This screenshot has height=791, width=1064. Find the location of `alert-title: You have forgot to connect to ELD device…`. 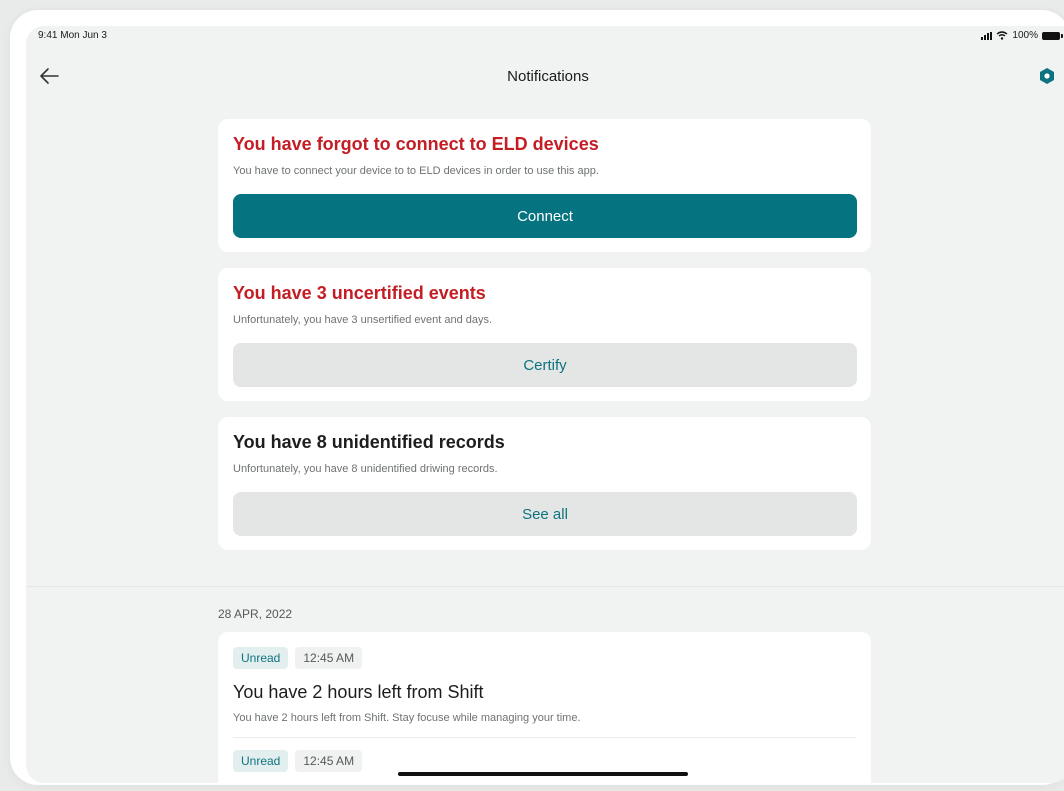

alert-title: You have forgot to connect to ELD device… is located at coordinates (416, 144).